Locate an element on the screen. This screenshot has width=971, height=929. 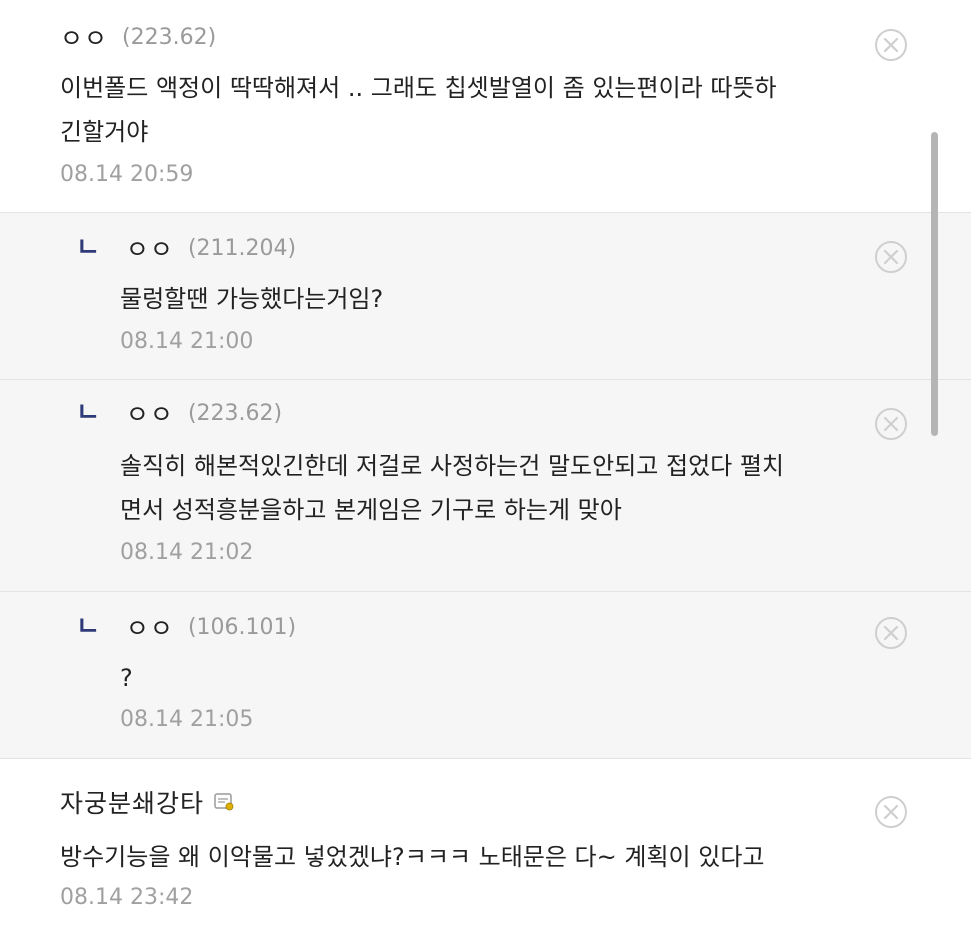
comment-timestamp: 08.14 21:00 is located at coordinates (187, 341).